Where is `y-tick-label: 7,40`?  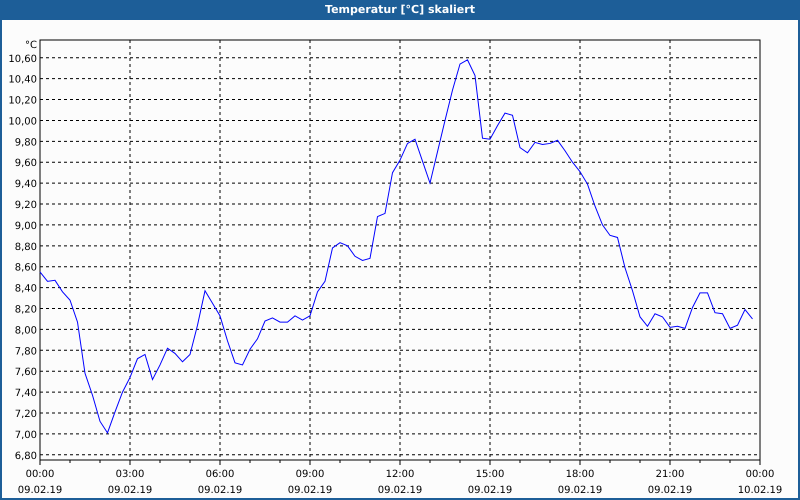
y-tick-label: 7,40 is located at coordinates (25, 394).